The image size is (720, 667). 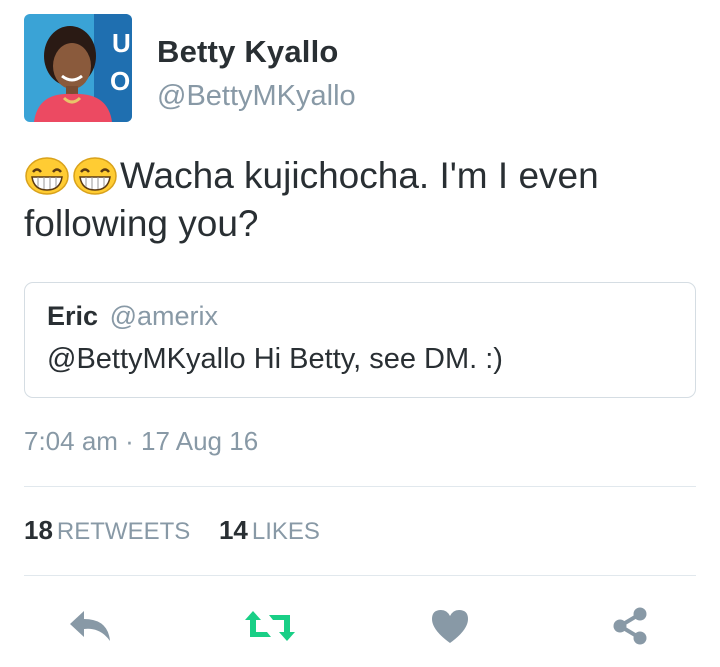 I want to click on author-handle: @BettyMKyallo, so click(x=256, y=96).